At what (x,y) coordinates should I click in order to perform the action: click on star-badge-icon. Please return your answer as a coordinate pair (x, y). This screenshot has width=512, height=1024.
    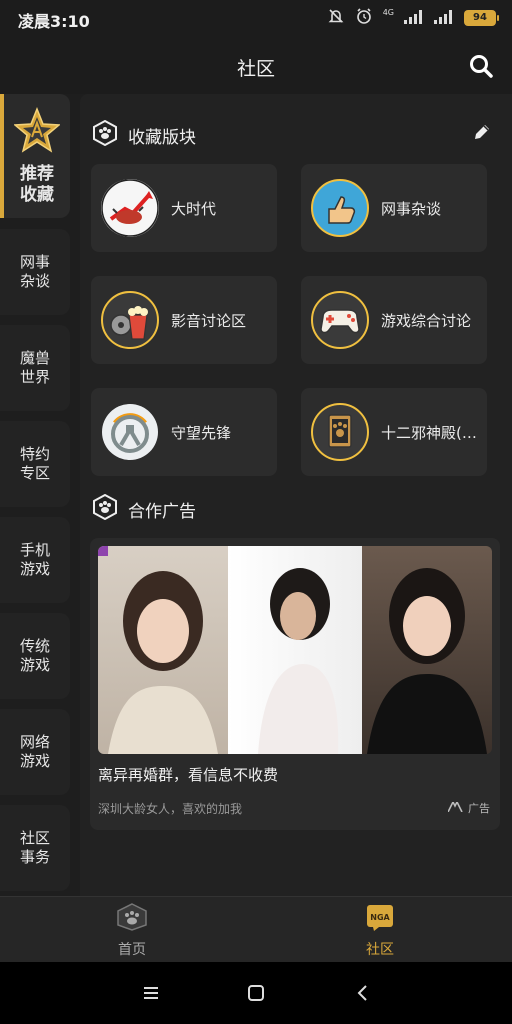
    Looking at the image, I should click on (37, 132).